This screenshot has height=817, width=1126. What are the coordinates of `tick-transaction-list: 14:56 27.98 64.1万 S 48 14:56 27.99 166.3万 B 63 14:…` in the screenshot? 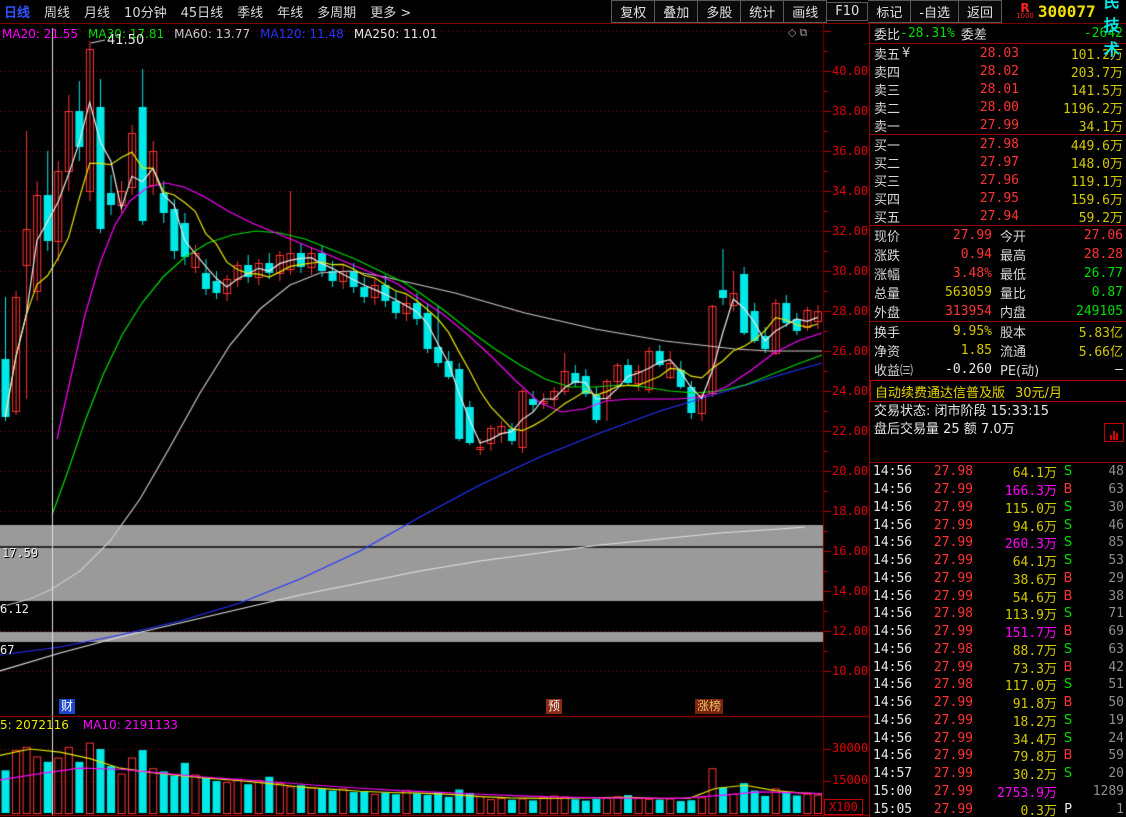 It's located at (998, 639).